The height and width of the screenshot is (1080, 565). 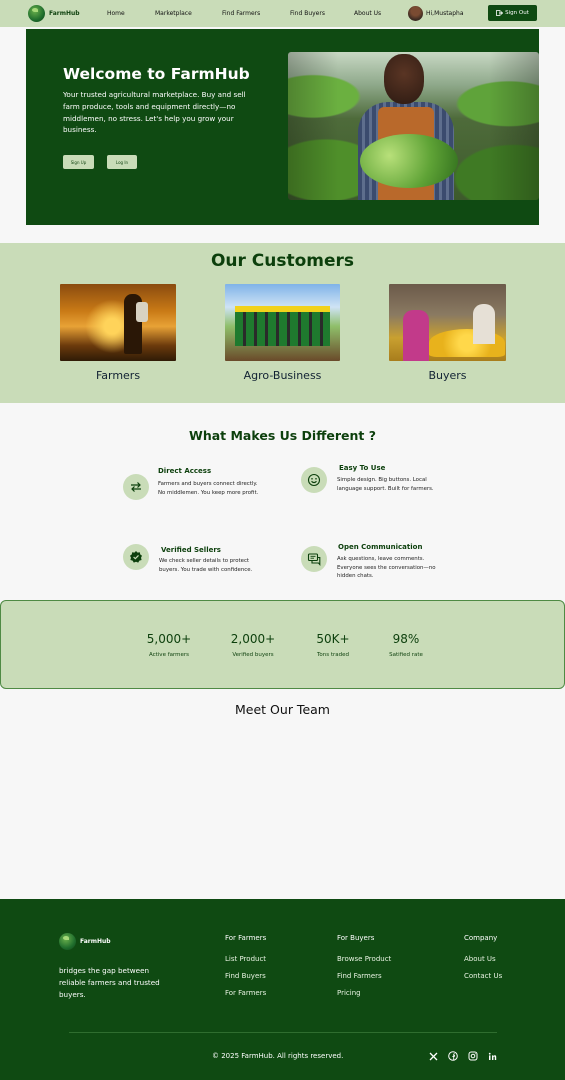 What do you see at coordinates (282, 261) in the screenshot?
I see `customers-title: Our Customers` at bounding box center [282, 261].